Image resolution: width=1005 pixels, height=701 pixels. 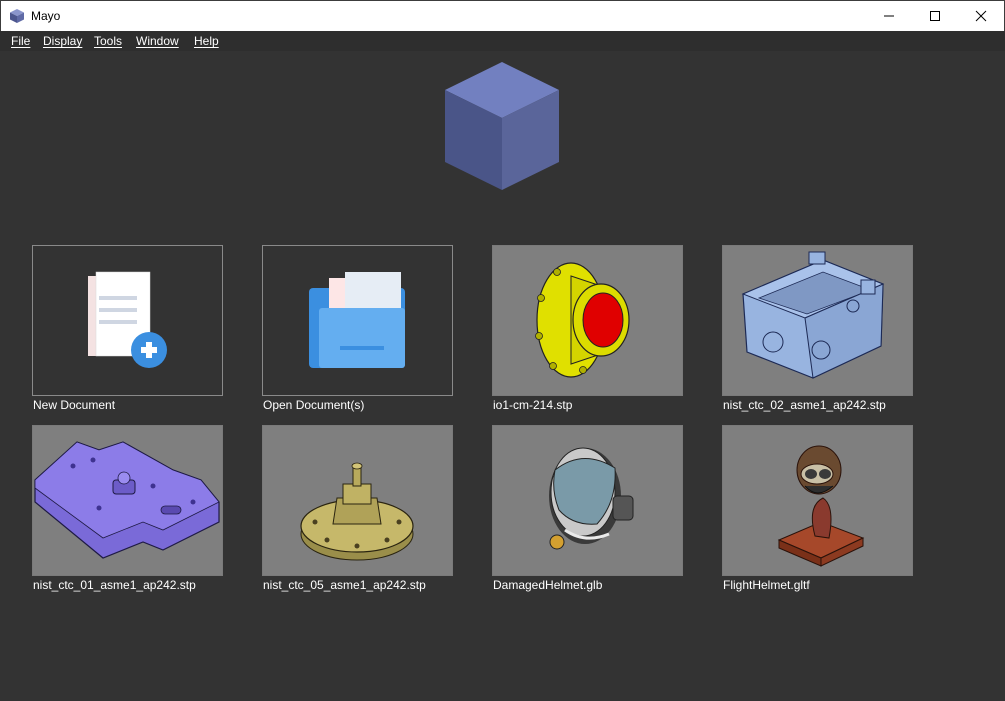 What do you see at coordinates (17, 16) in the screenshot?
I see `cube-icon` at bounding box center [17, 16].